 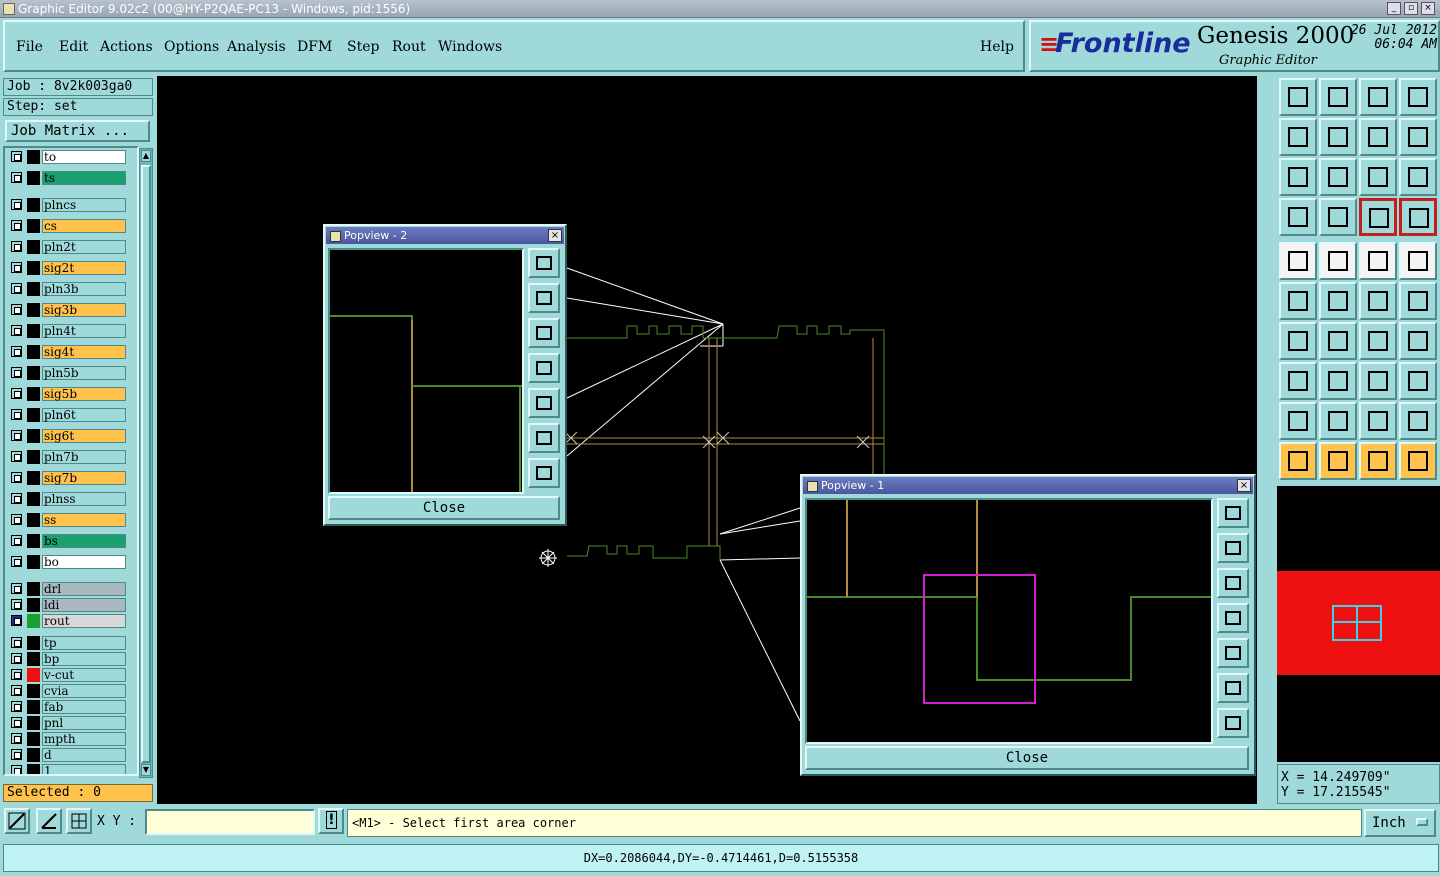 I want to click on layer-row-sig6t: sig6t, so click(x=67, y=436).